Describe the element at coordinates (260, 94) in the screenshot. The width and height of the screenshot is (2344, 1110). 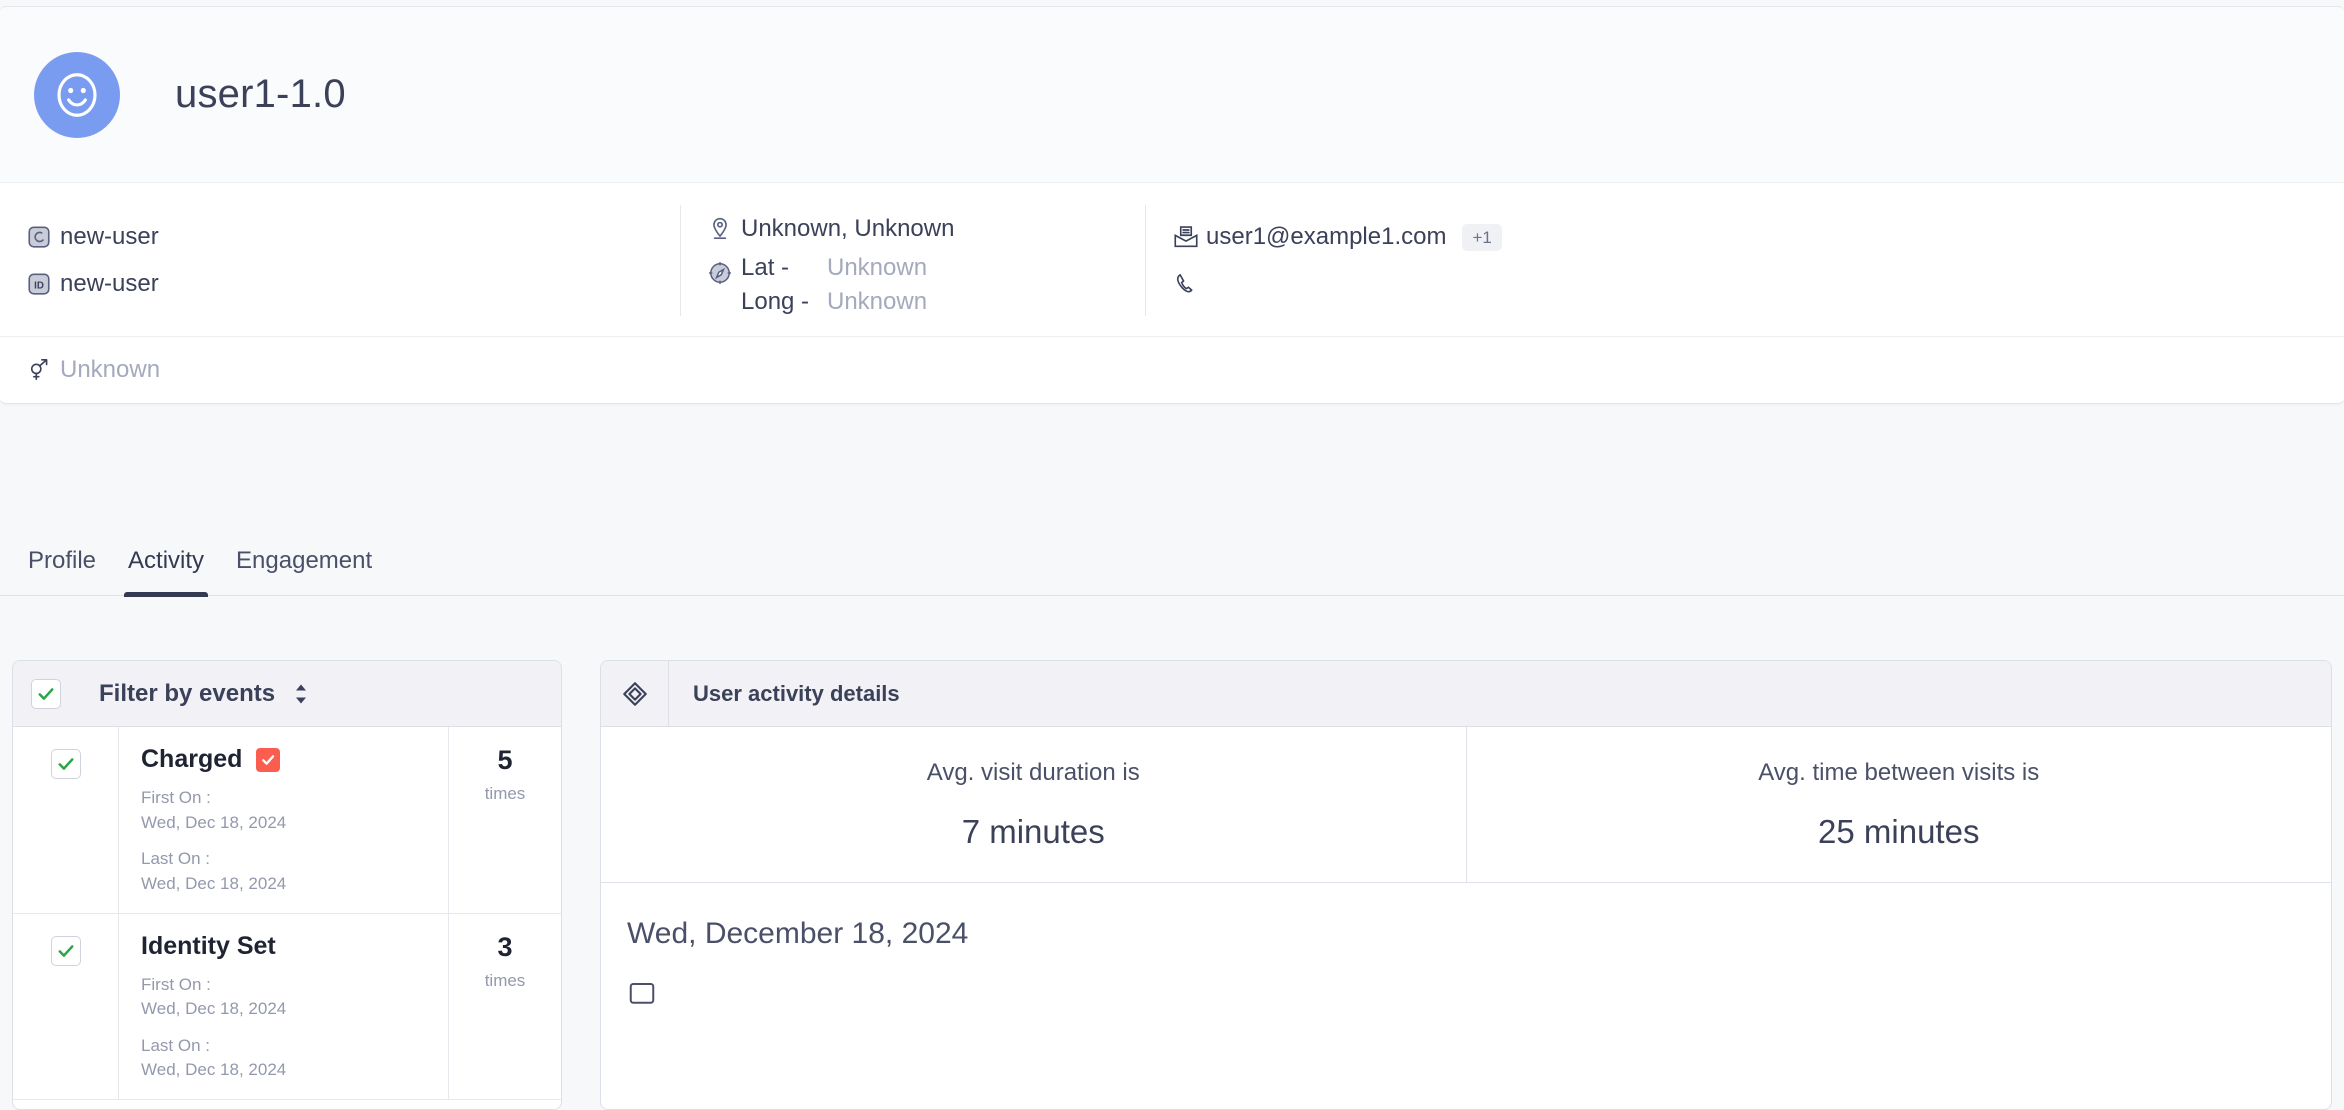
I see `page-title: user1-1.0` at that location.